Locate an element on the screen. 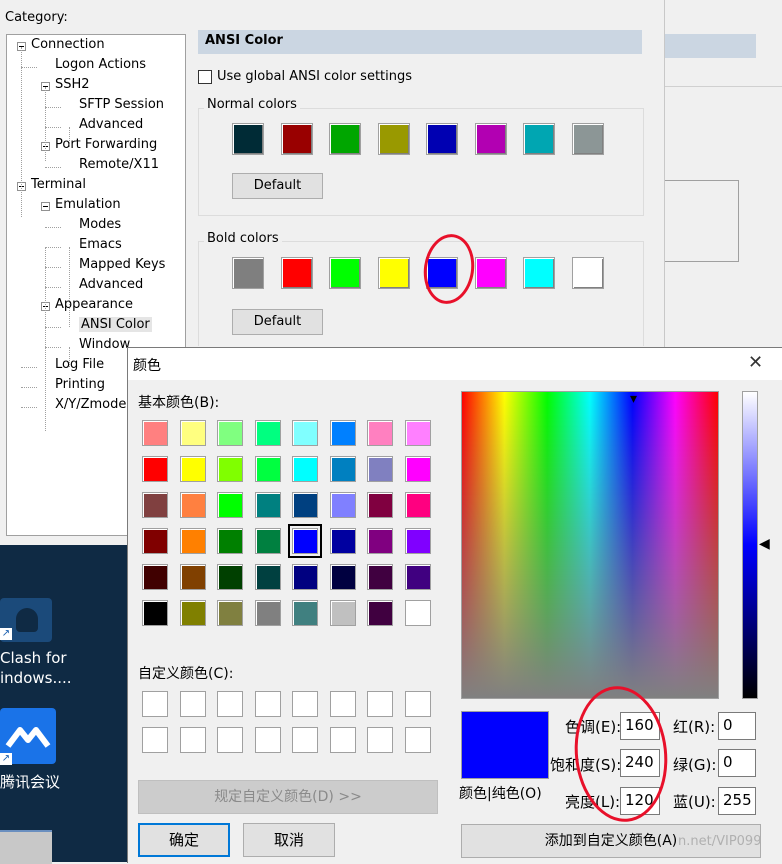  red-input: 0 is located at coordinates (737, 726).